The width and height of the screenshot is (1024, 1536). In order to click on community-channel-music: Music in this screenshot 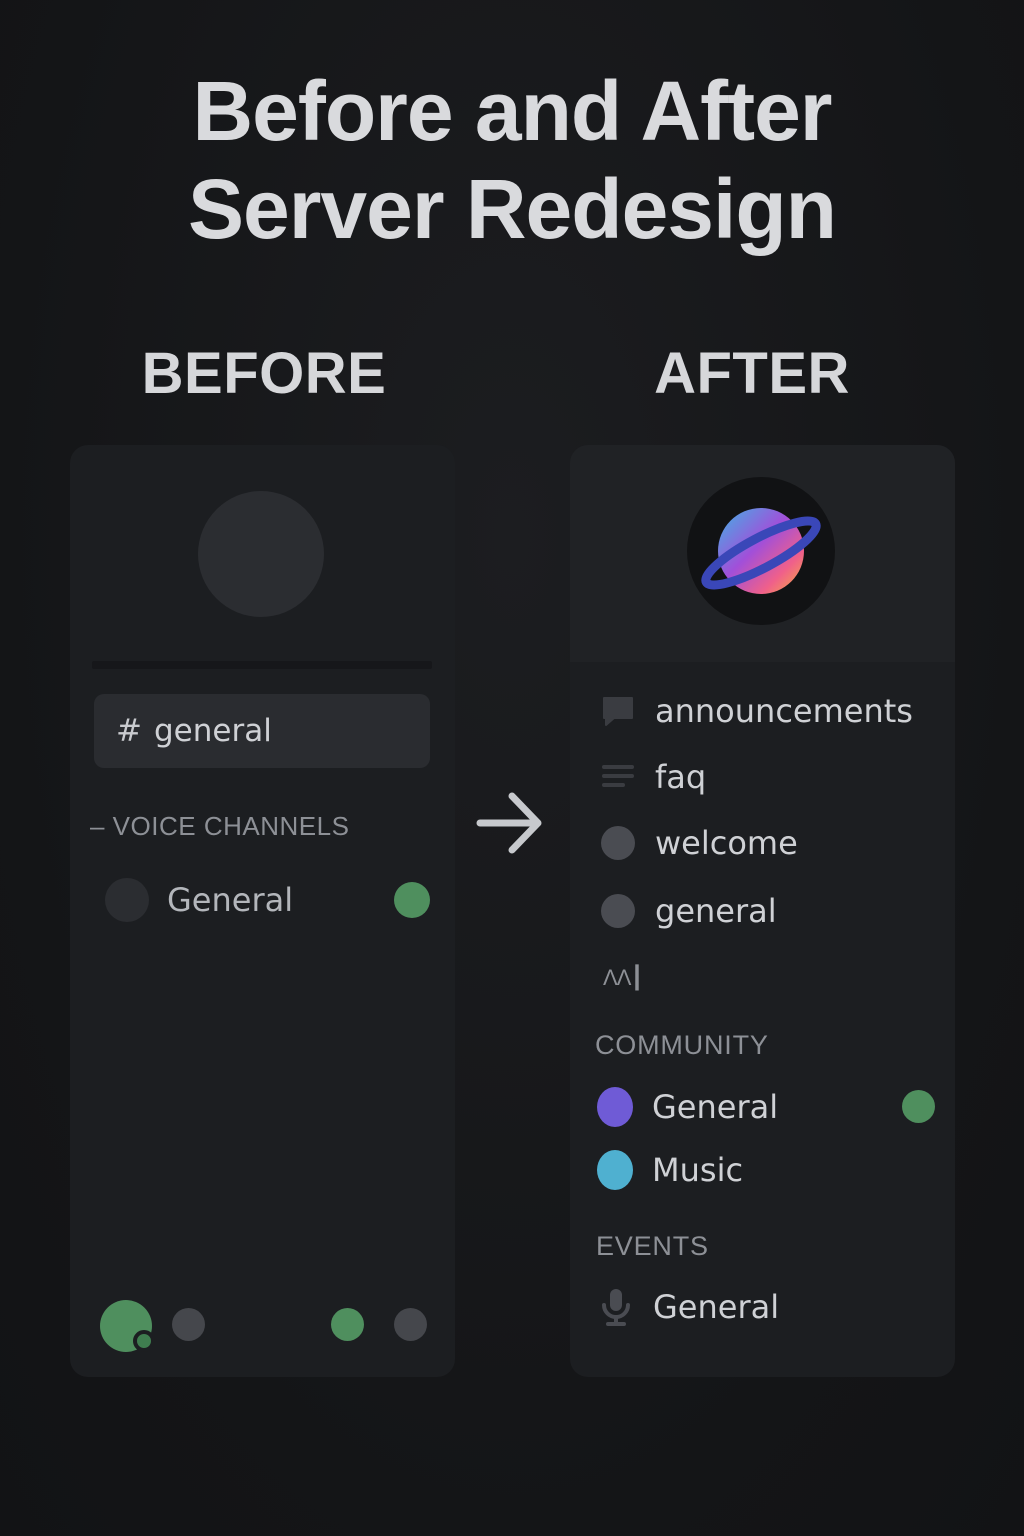, I will do `click(670, 1170)`.